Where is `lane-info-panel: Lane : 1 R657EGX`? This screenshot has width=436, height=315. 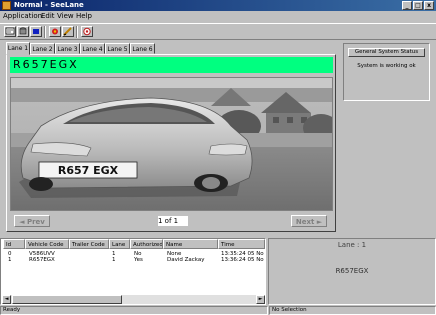
lane-info-panel: Lane : 1 R657EGX is located at coordinates (352, 271).